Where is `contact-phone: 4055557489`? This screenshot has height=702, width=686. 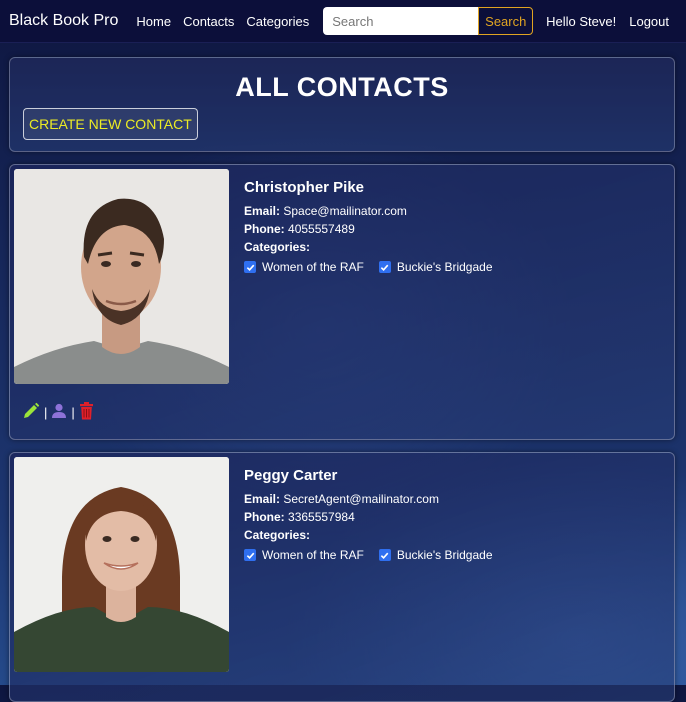
contact-phone: 4055557489 is located at coordinates (321, 229).